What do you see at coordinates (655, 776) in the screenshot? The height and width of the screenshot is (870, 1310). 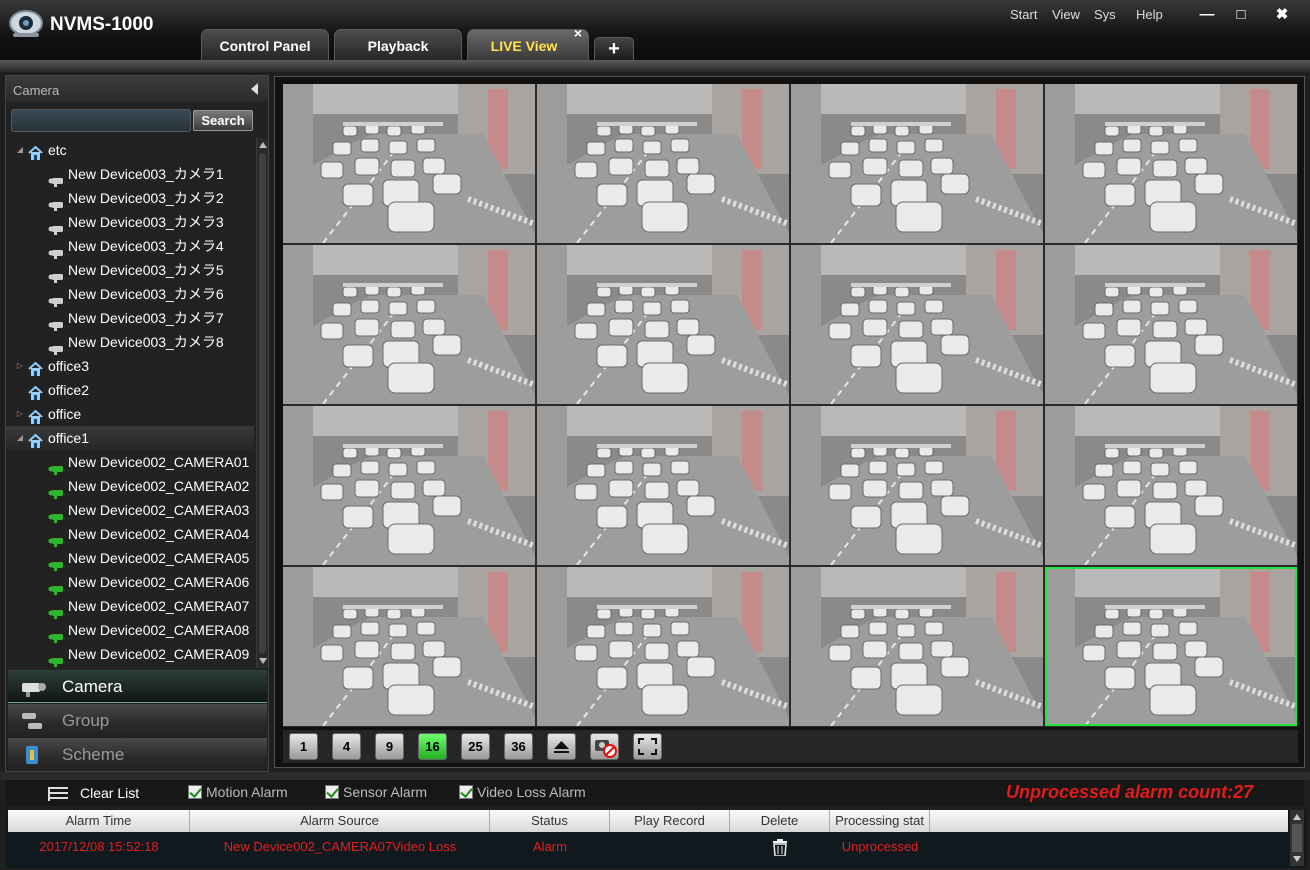 I see `splitter` at bounding box center [655, 776].